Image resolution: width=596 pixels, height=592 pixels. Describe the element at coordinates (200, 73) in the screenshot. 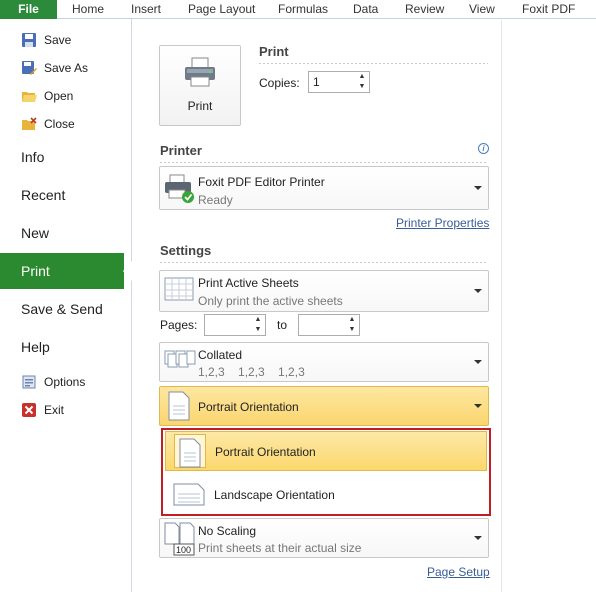

I see `printer-icon` at that location.